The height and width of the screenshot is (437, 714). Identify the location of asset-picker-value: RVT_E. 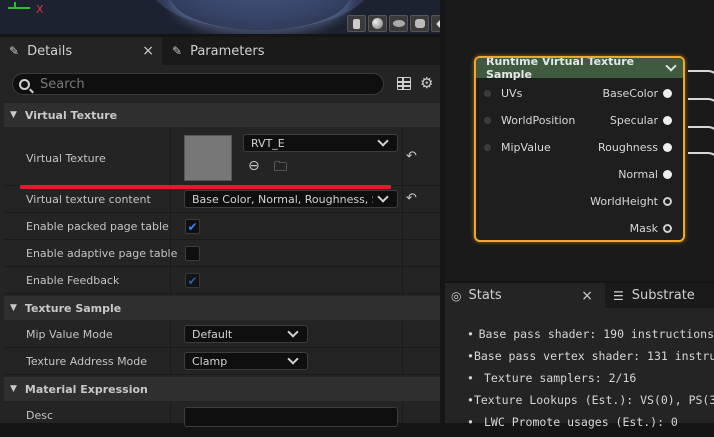
(268, 143).